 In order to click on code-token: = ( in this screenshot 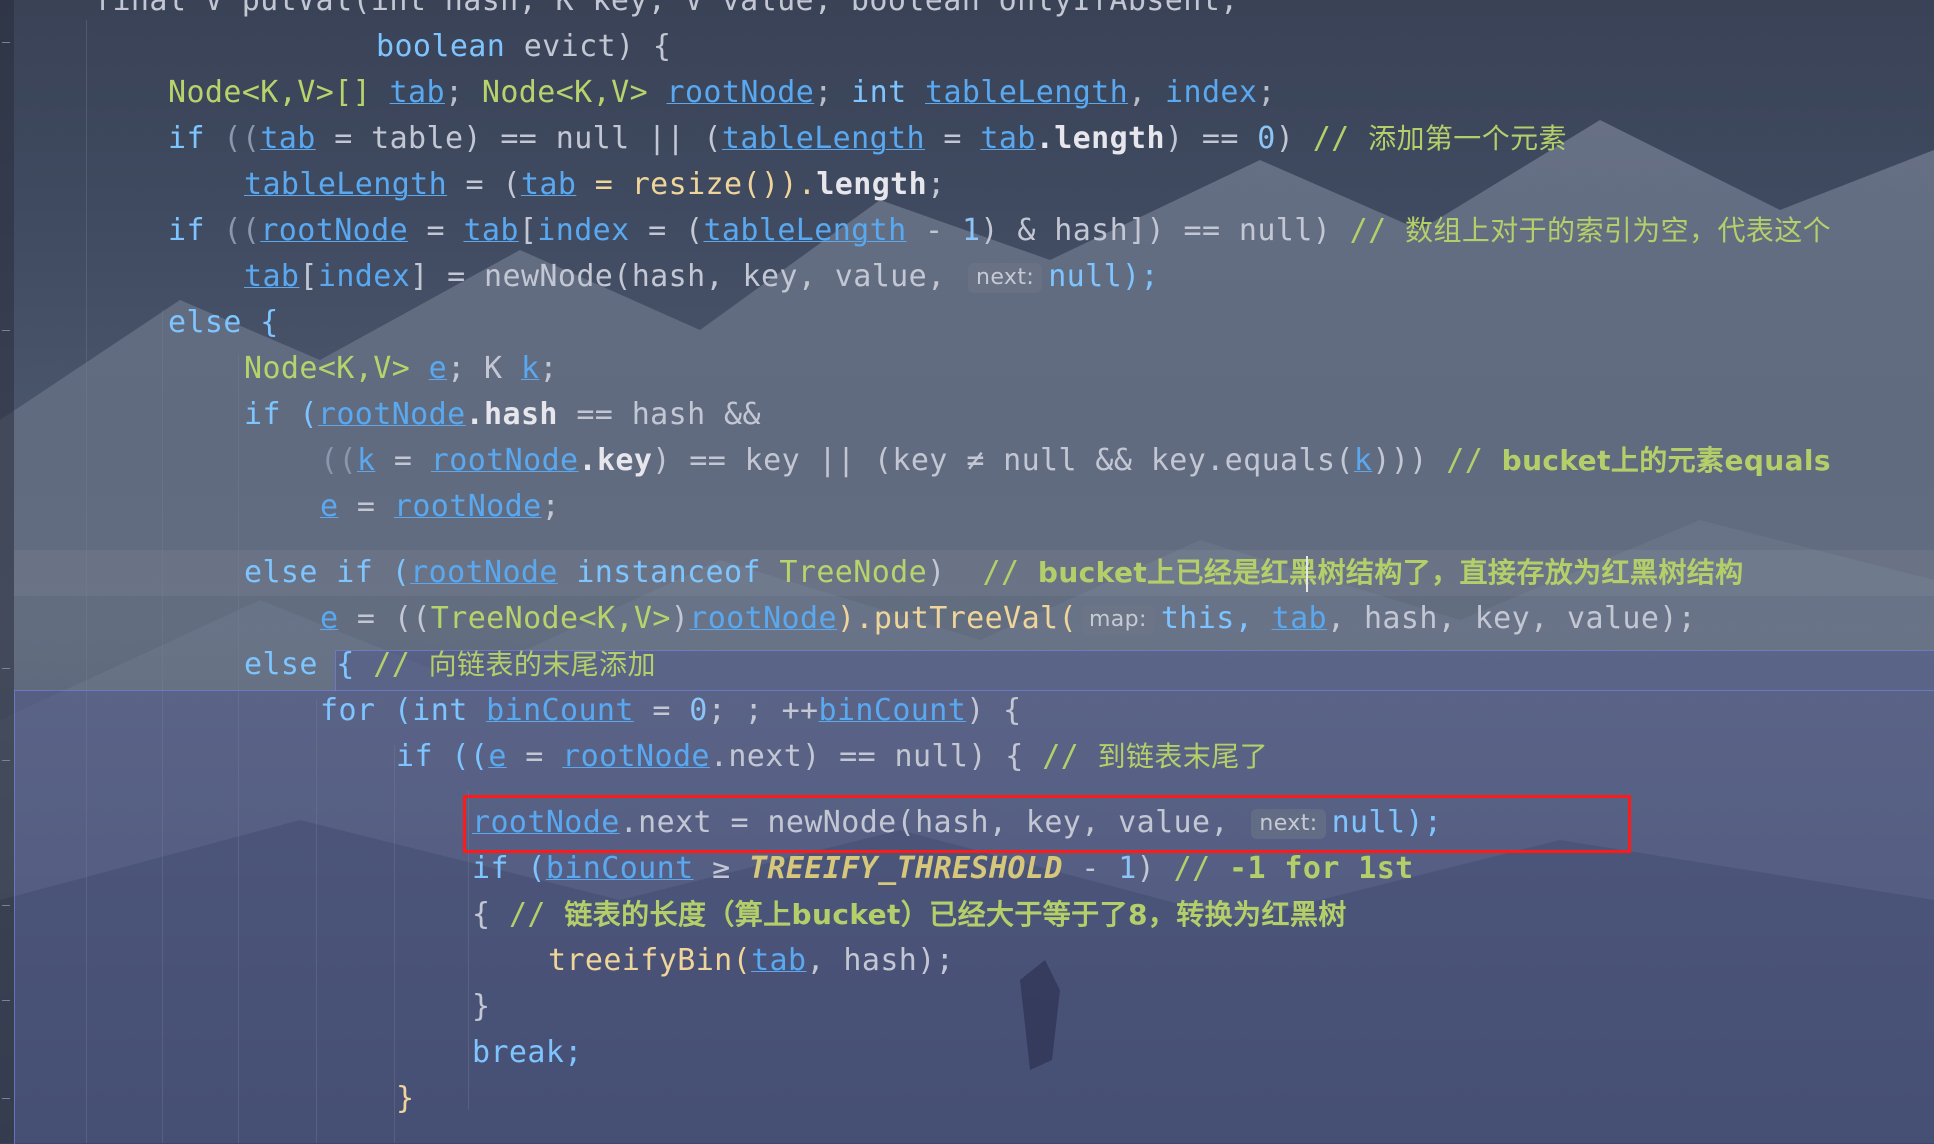, I will do `click(484, 184)`.